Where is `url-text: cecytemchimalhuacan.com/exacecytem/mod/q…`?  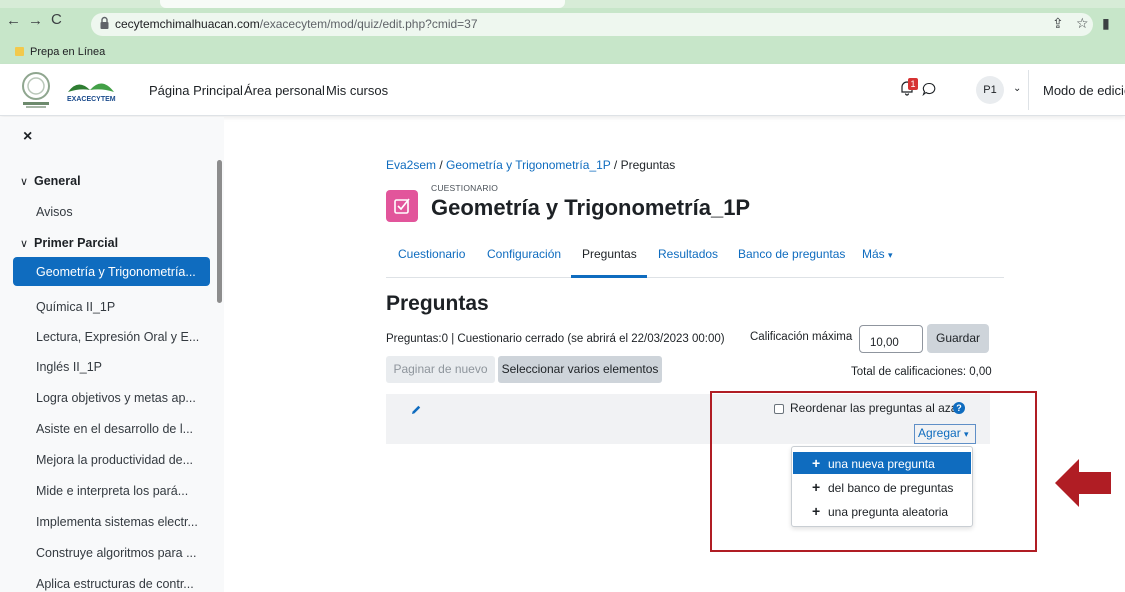
url-text: cecytemchimalhuacan.com/exacecytem/mod/q… is located at coordinates (296, 24).